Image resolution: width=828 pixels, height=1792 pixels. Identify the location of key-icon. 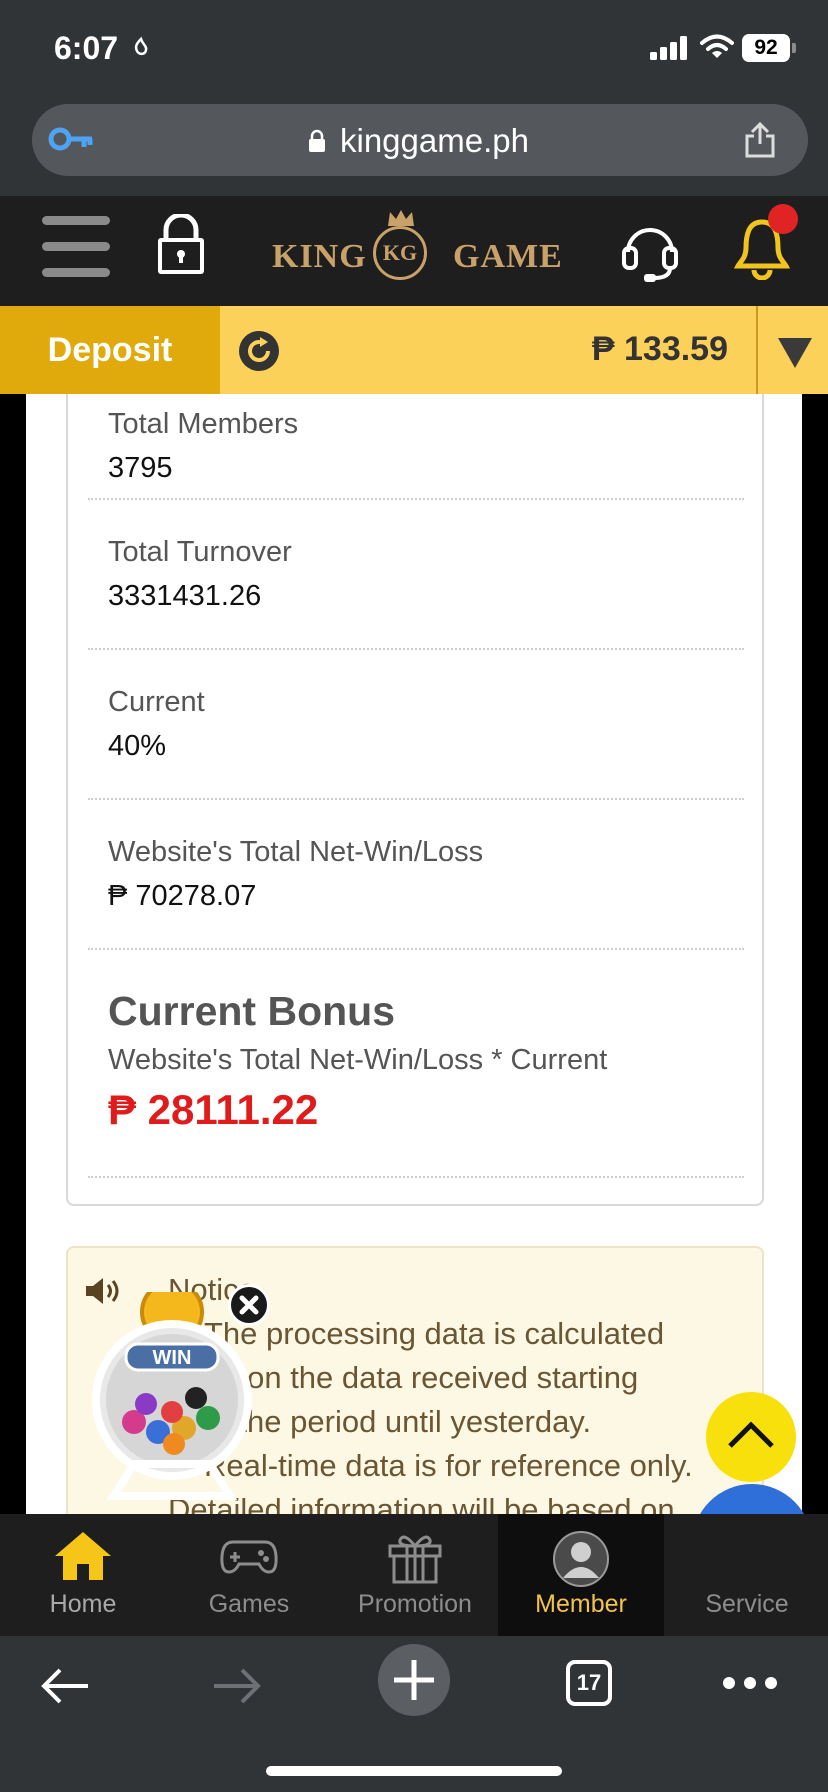
(71, 139).